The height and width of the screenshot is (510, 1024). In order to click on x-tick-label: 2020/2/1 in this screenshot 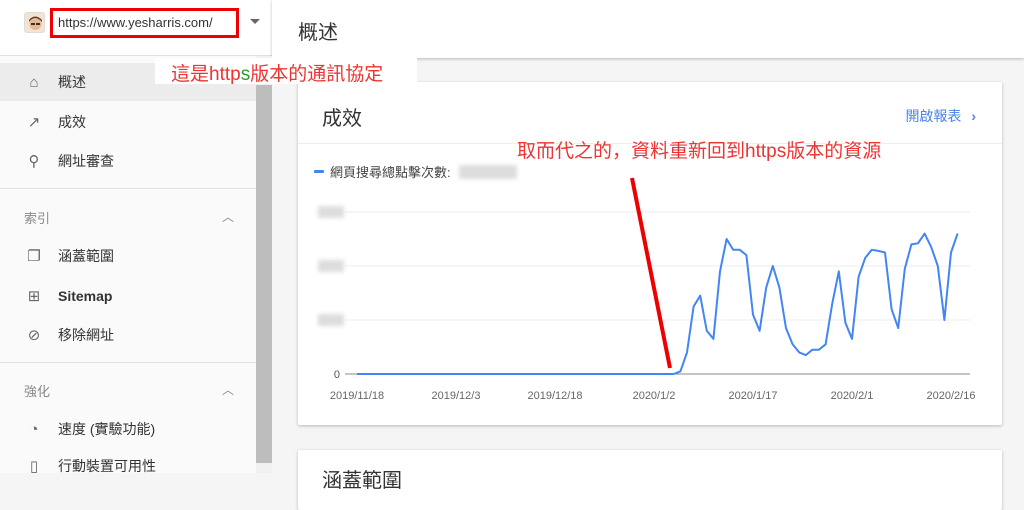, I will do `click(852, 396)`.